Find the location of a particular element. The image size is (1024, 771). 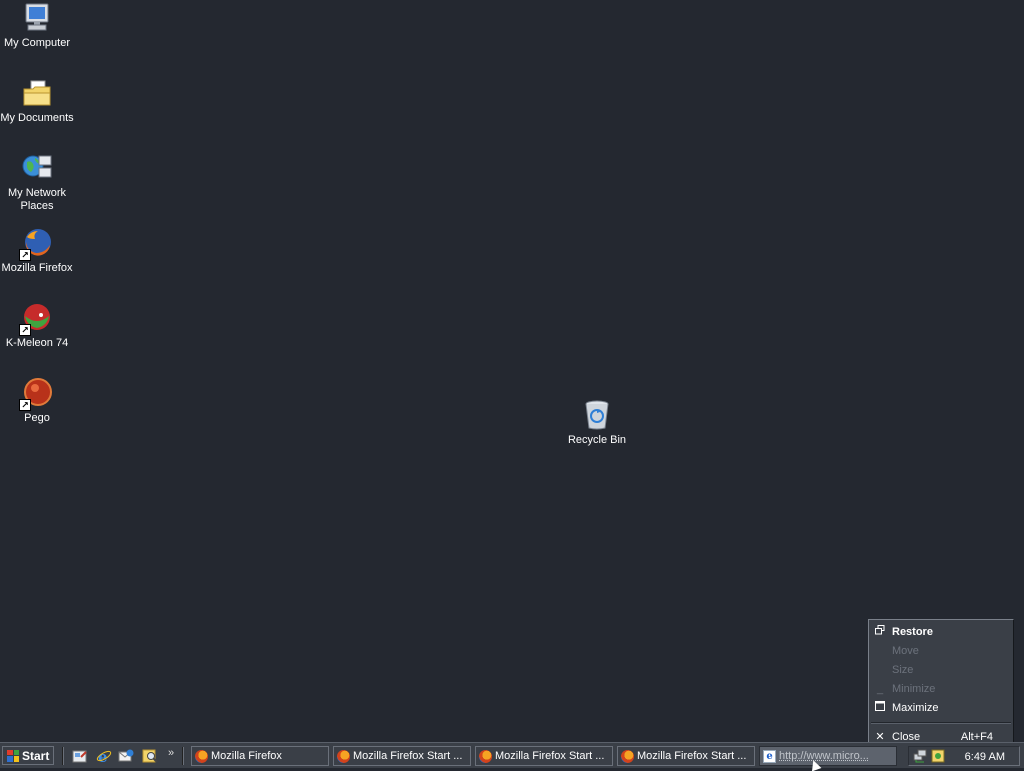

pego-icon: ↗ is located at coordinates (37, 393).